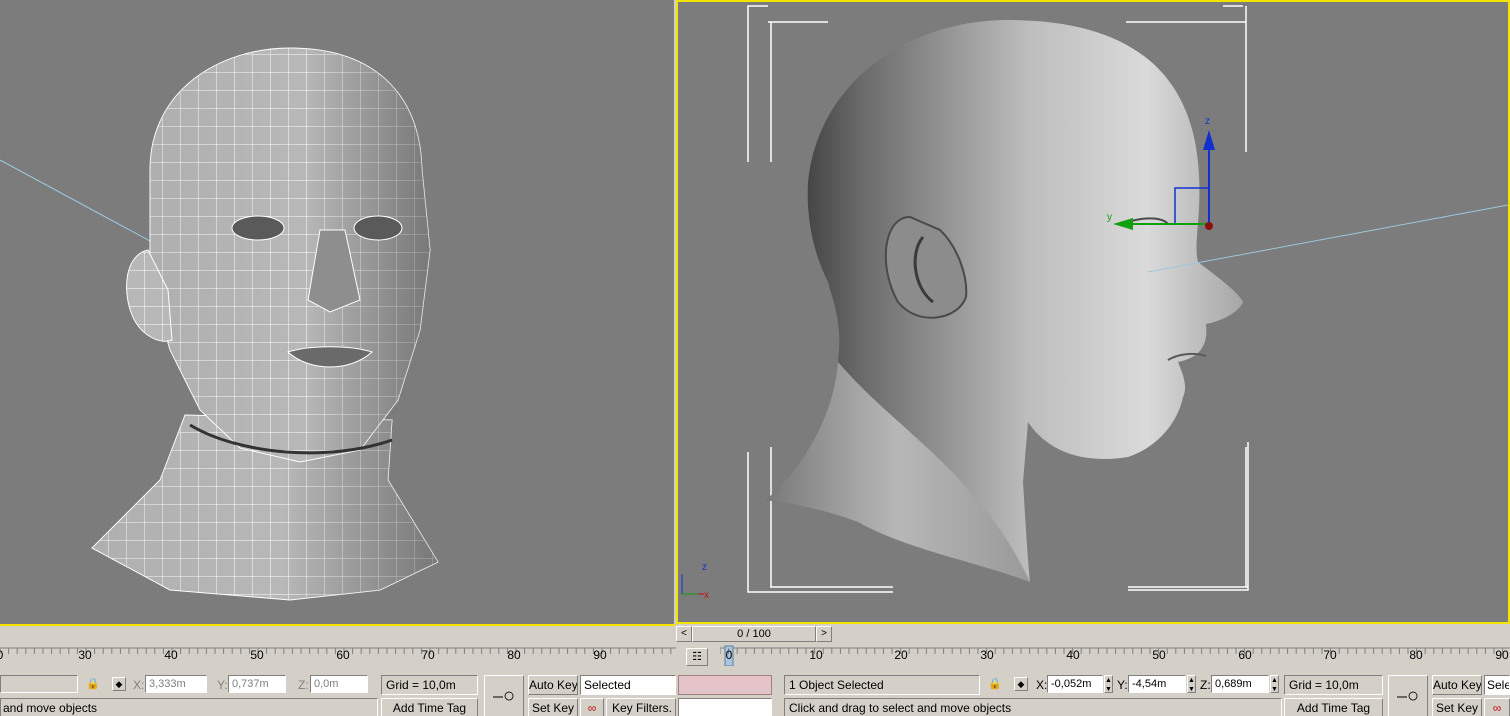 The image size is (1510, 716). What do you see at coordinates (725, 707) in the screenshot?
I see `maxscript-input-field` at bounding box center [725, 707].